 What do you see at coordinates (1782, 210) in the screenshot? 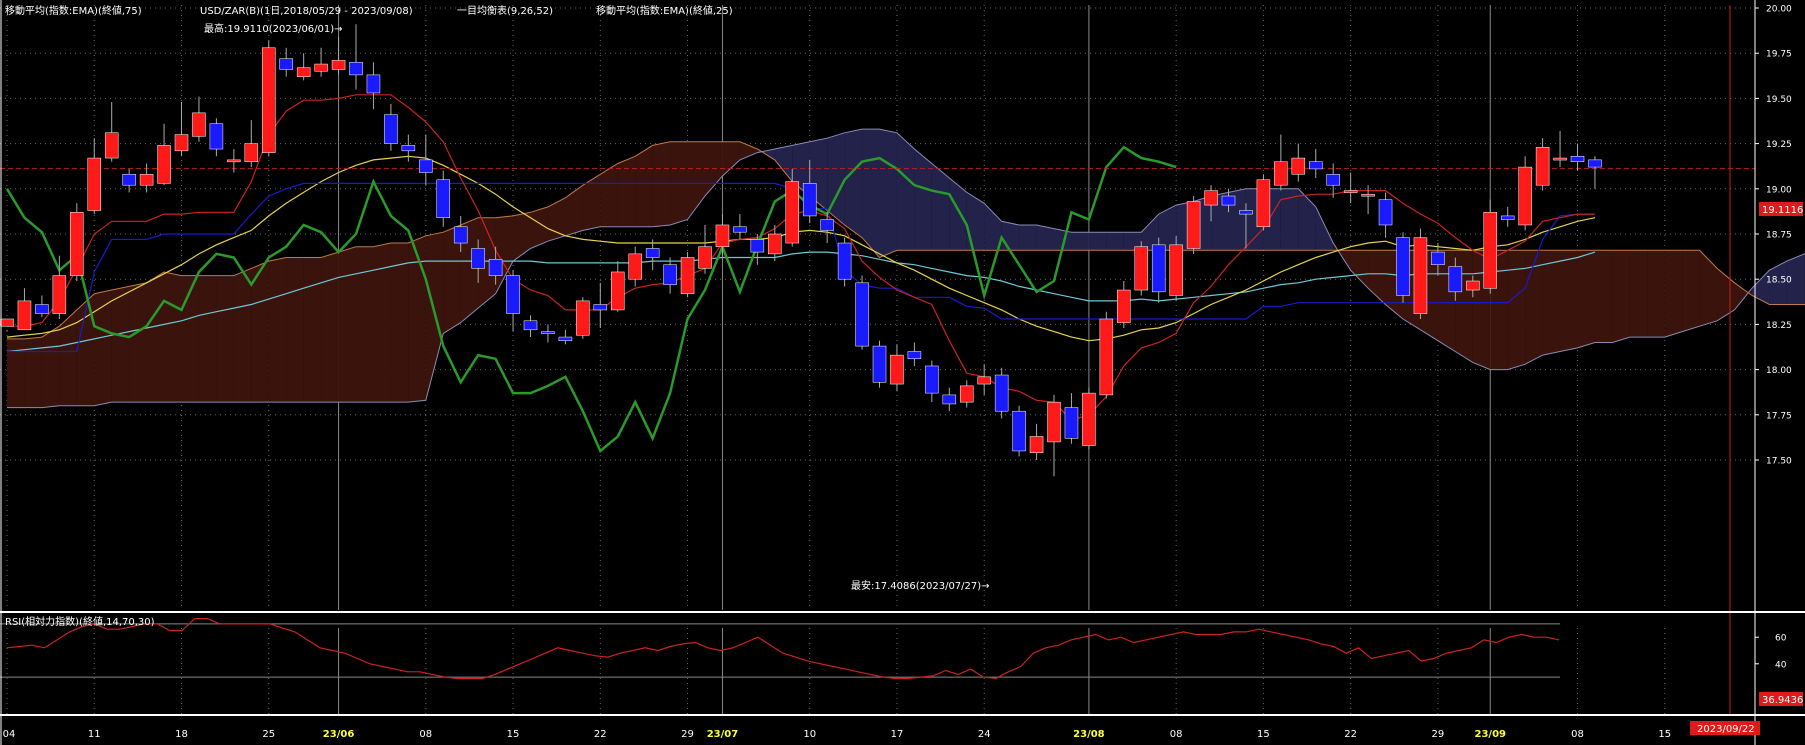
I see `current-price-label: 19.1116` at bounding box center [1782, 210].